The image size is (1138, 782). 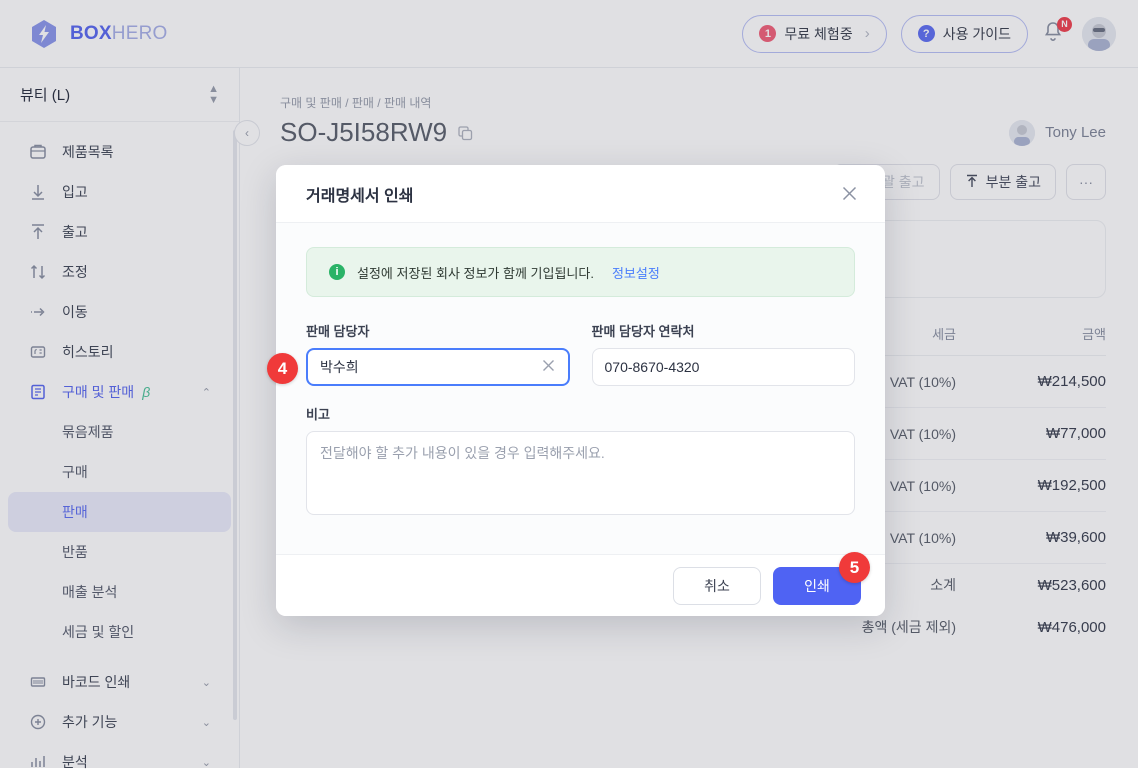 What do you see at coordinates (438, 330) in the screenshot?
I see `sales-rep-label: 판매 담당자` at bounding box center [438, 330].